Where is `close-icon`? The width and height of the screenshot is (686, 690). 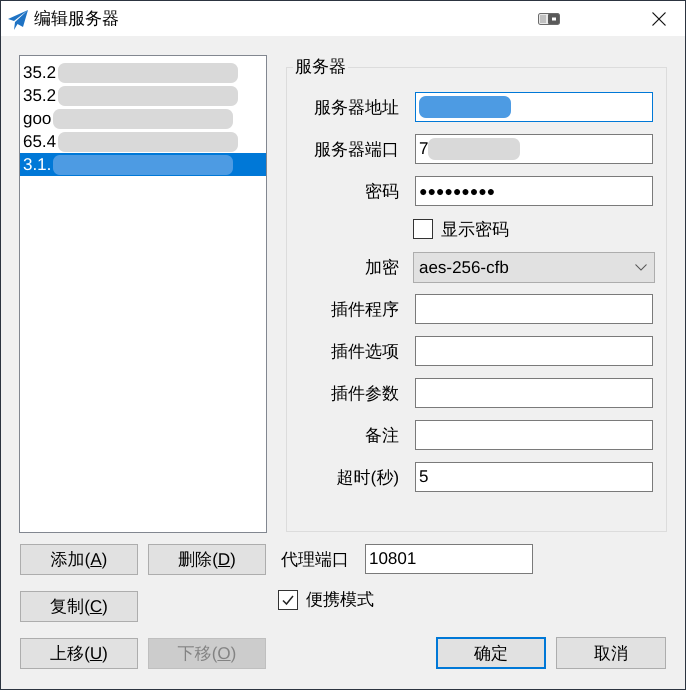 close-icon is located at coordinates (659, 19).